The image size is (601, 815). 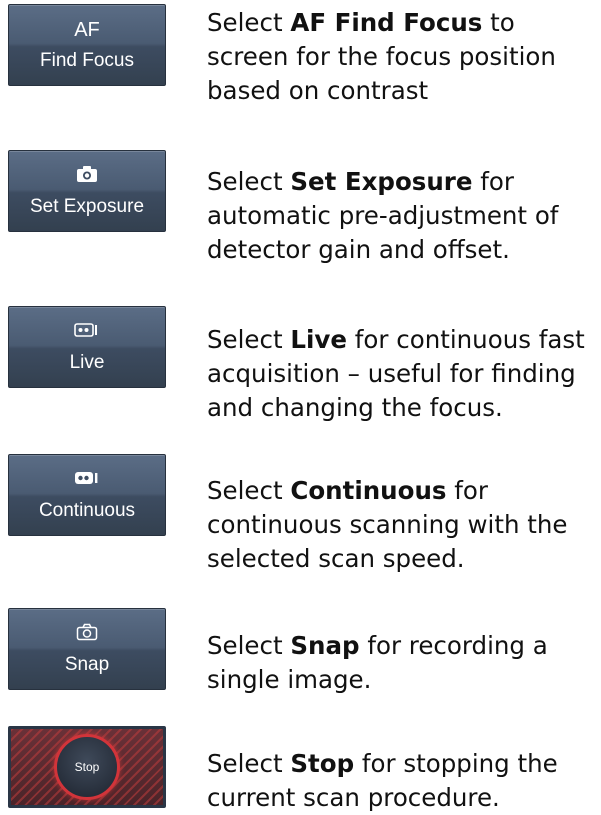 I want to click on af-label: AF, so click(x=87, y=30).